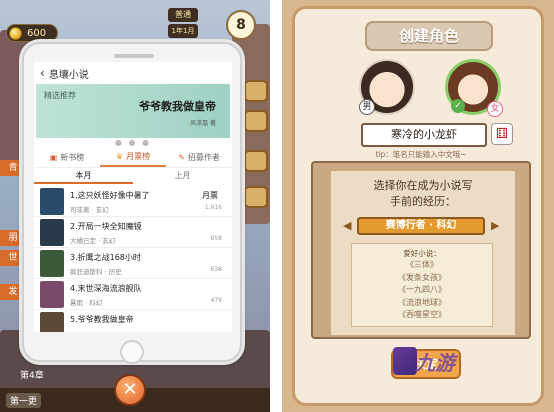 This screenshot has width=554, height=412. What do you see at coordinates (421, 154) in the screenshot?
I see `pen-name-tip: tip：笔名只能输入中文哦~` at bounding box center [421, 154].